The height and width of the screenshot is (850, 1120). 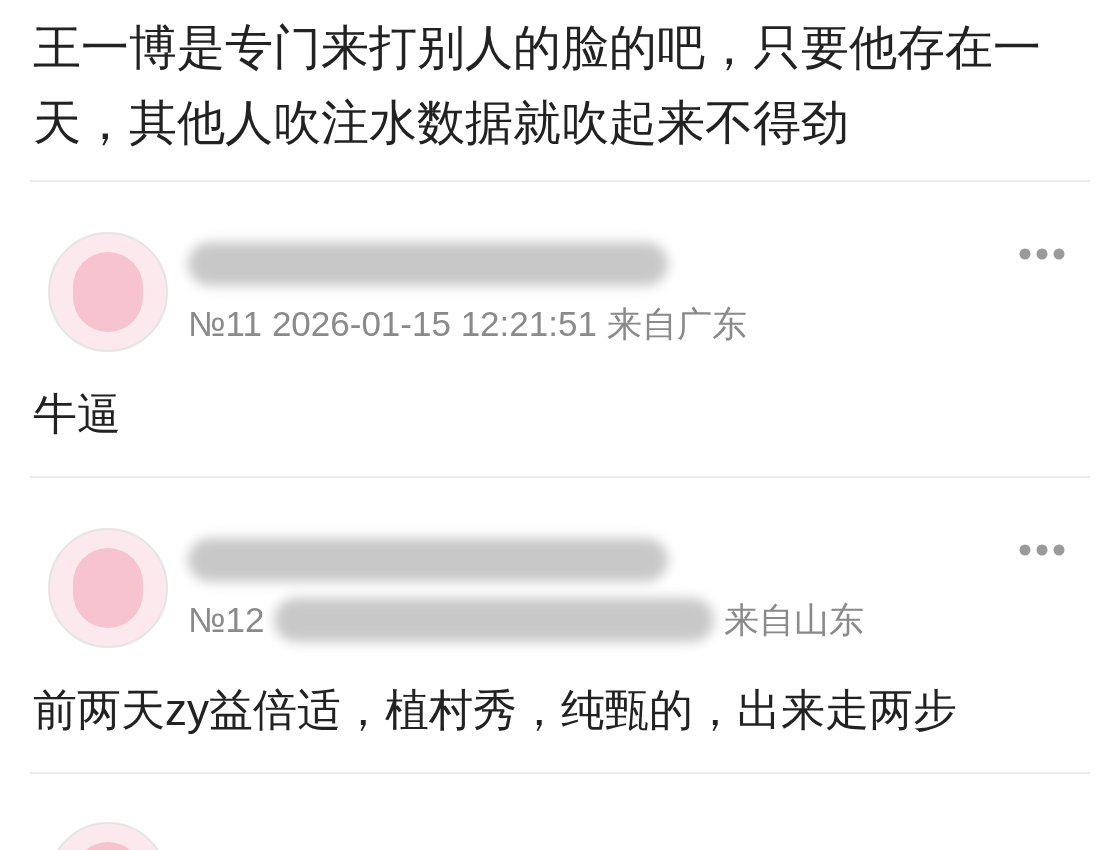 I want to click on comment-time: 2026-01-15 12:21:51, so click(x=434, y=324).